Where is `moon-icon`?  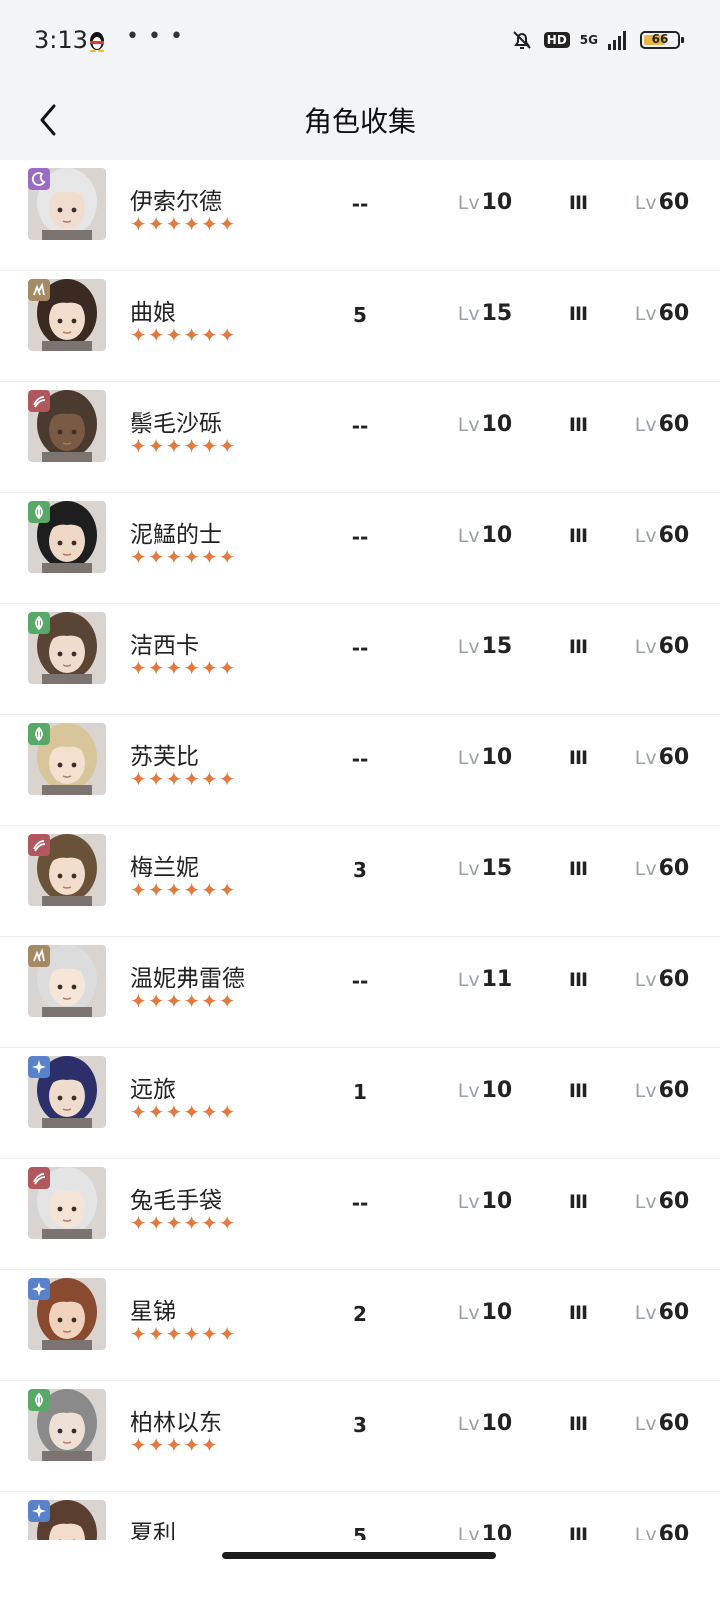 moon-icon is located at coordinates (39, 179).